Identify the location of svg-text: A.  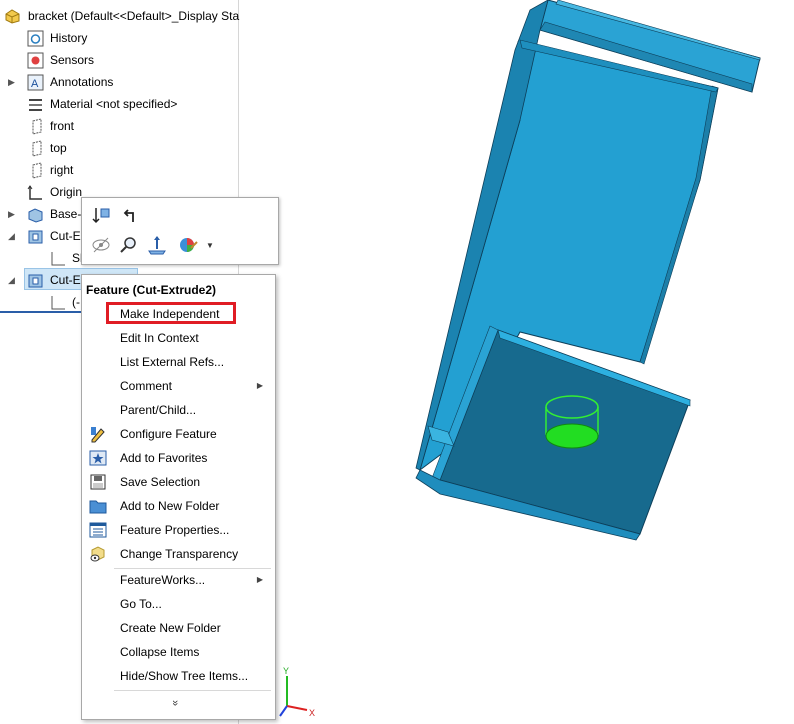
(35, 84).